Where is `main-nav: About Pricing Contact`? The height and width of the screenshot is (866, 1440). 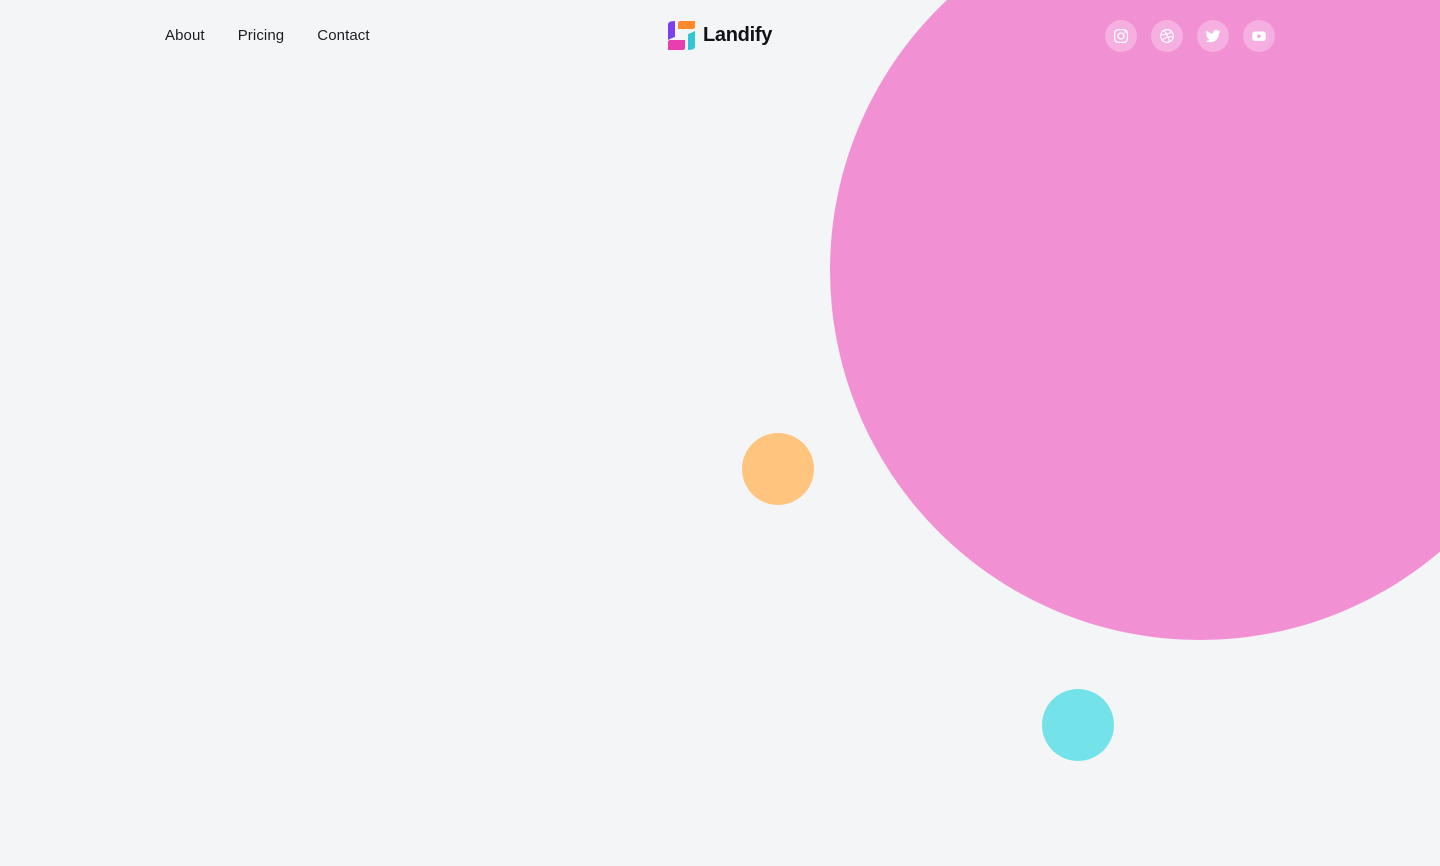 main-nav: About Pricing Contact is located at coordinates (267, 36).